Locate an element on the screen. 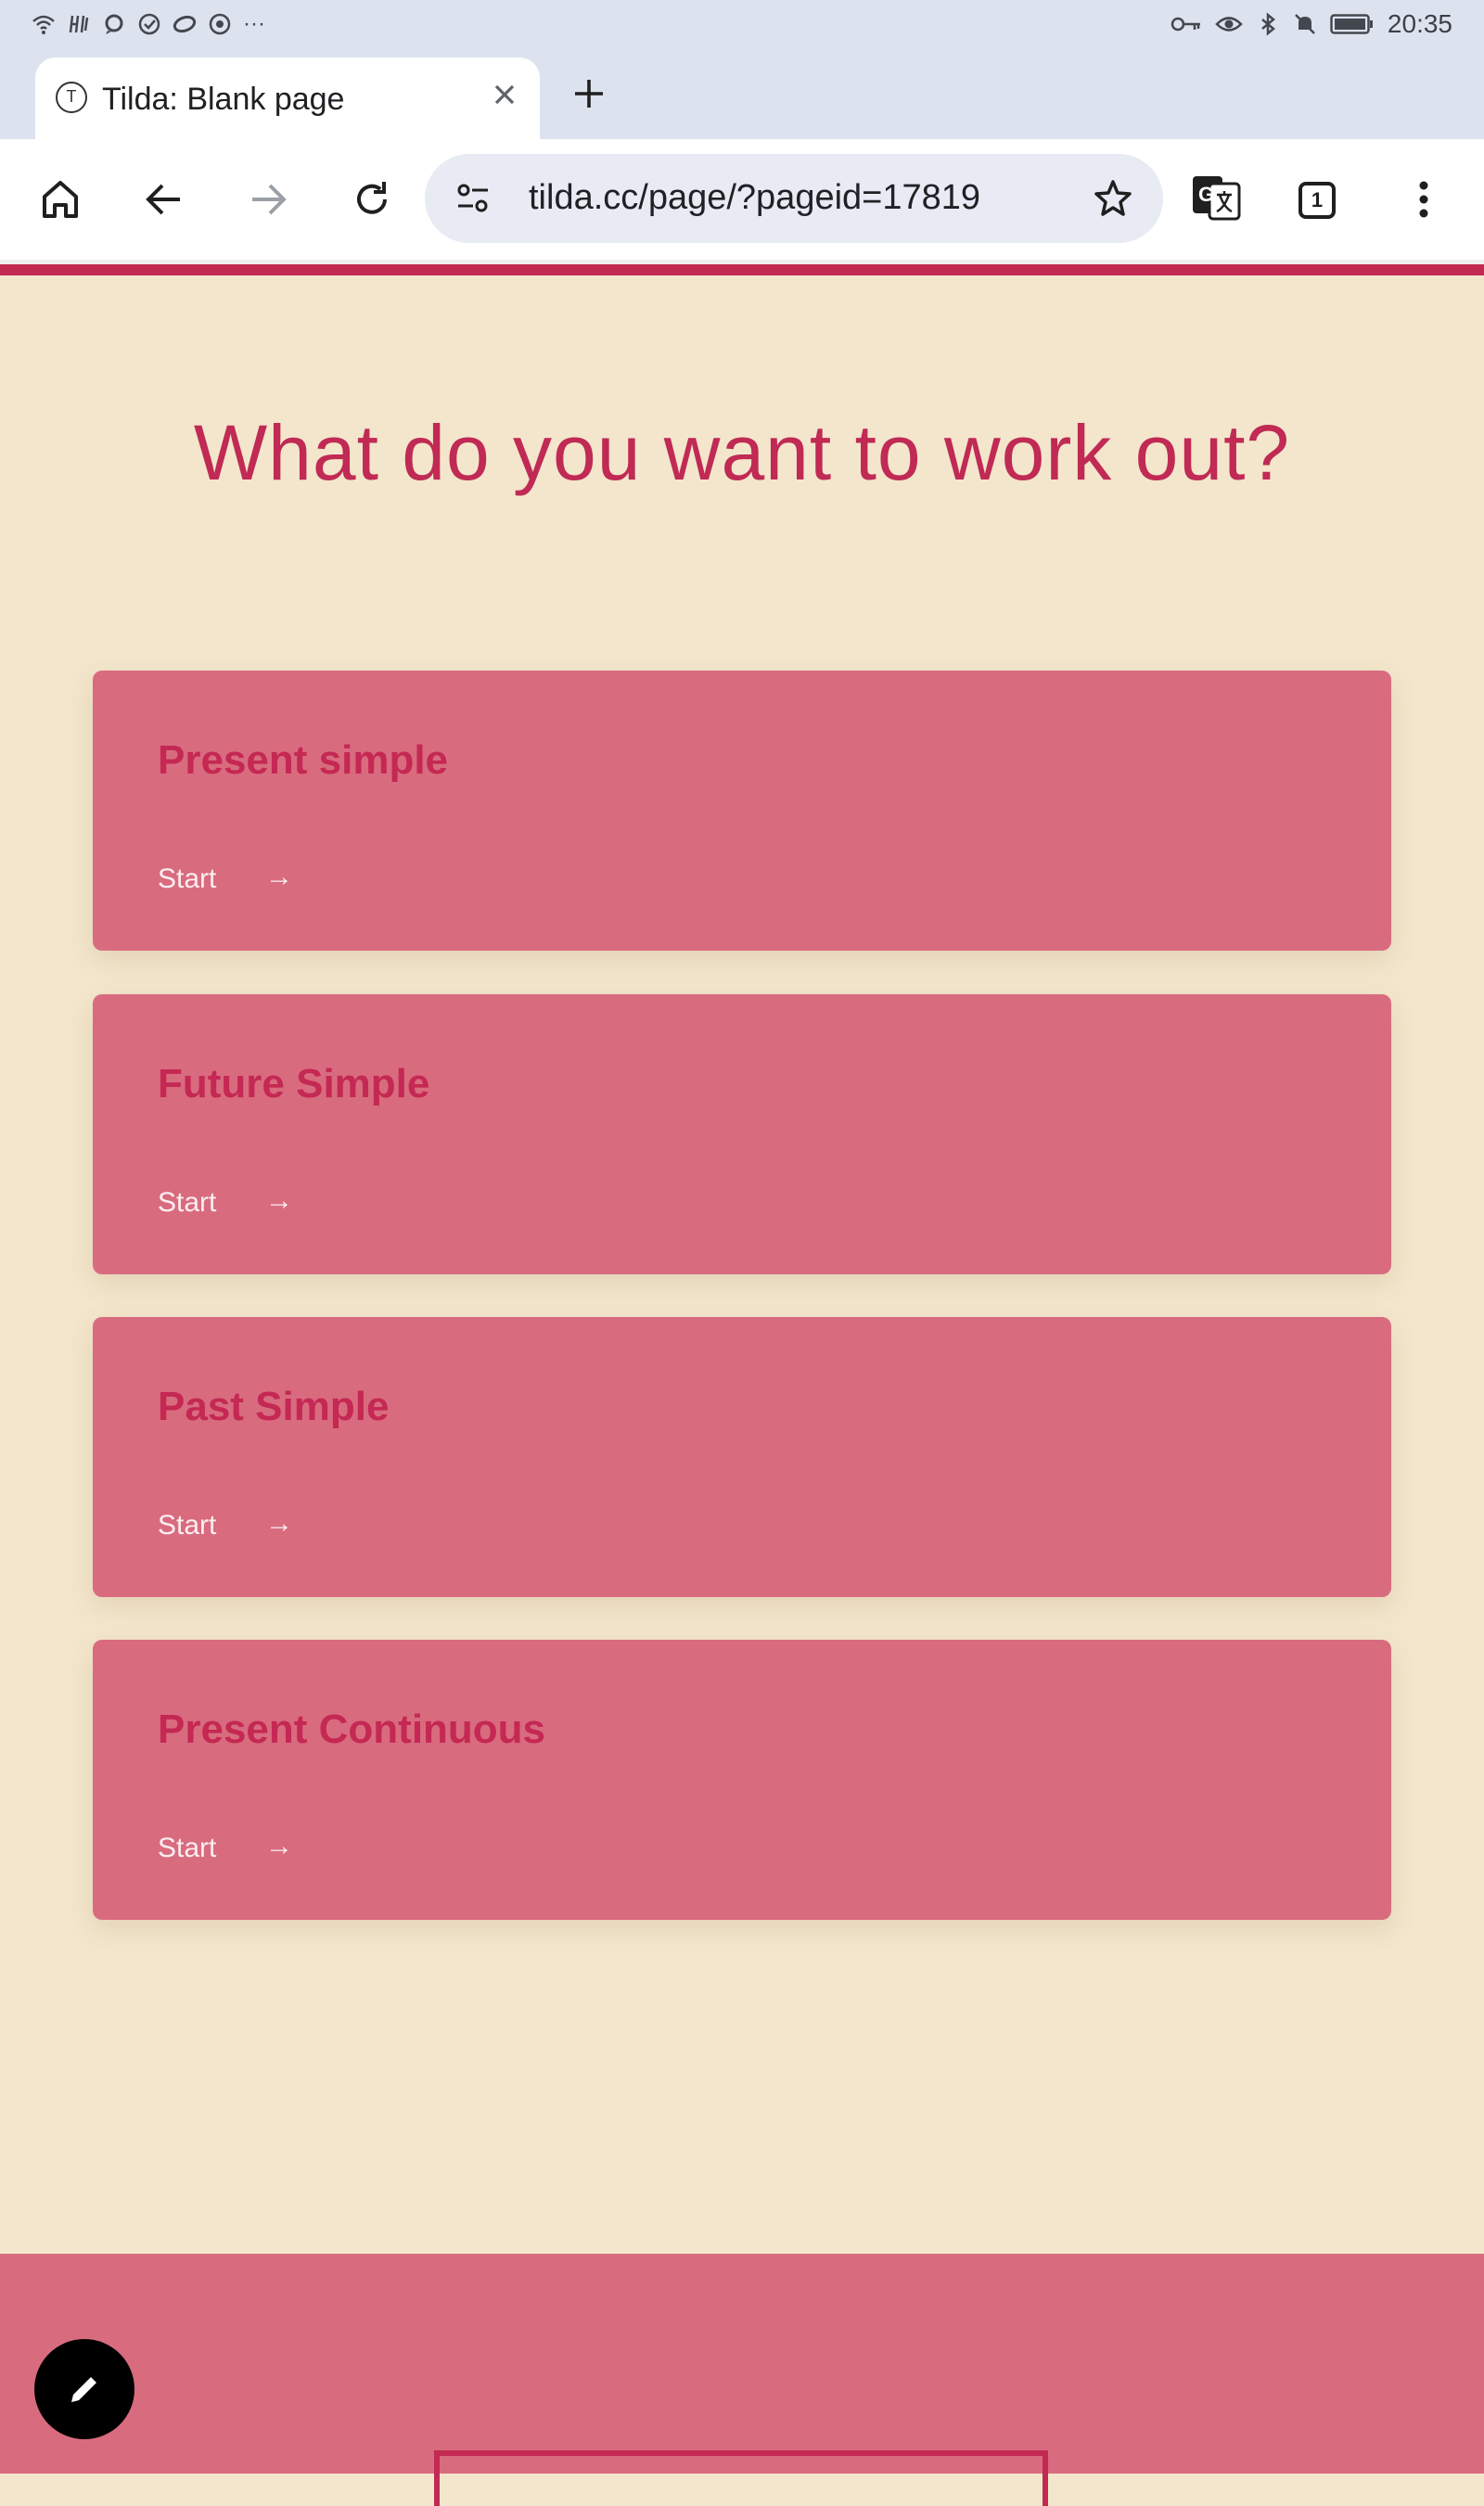  key-icon is located at coordinates (1185, 24).